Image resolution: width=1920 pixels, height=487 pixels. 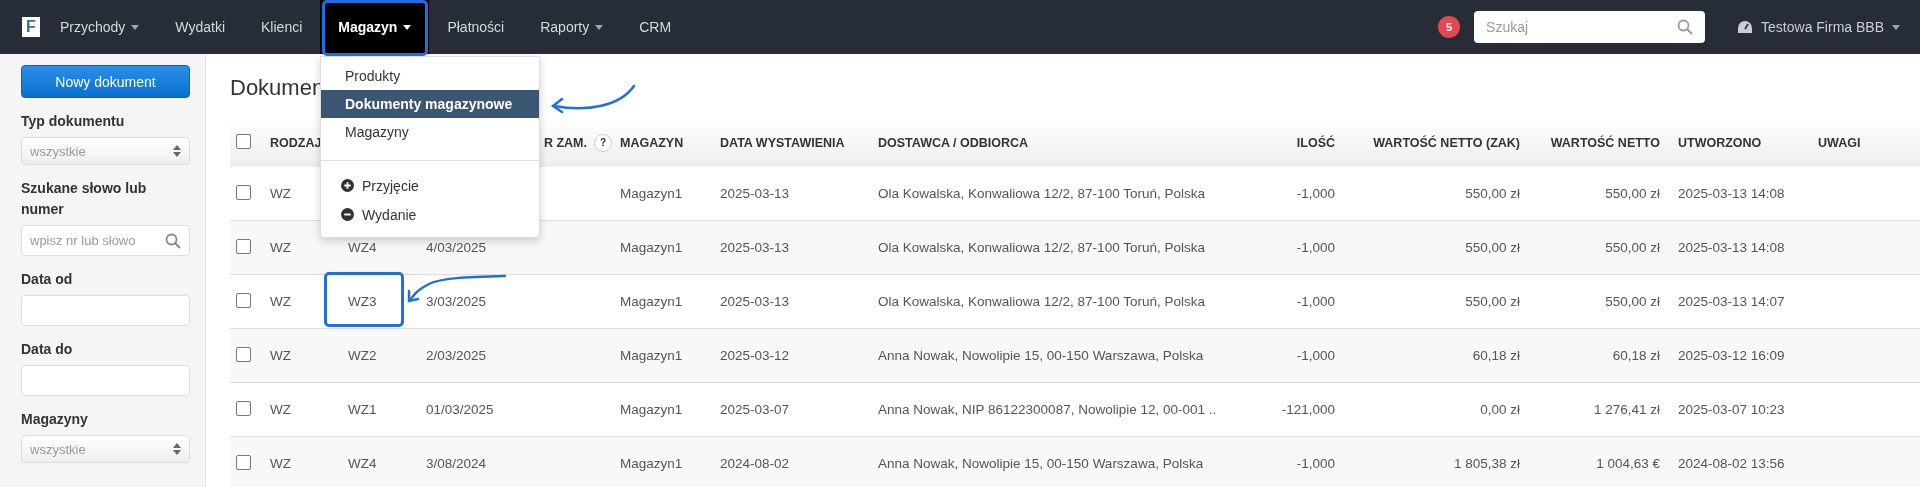 I want to click on nav-item: CRM, so click(x=655, y=27).